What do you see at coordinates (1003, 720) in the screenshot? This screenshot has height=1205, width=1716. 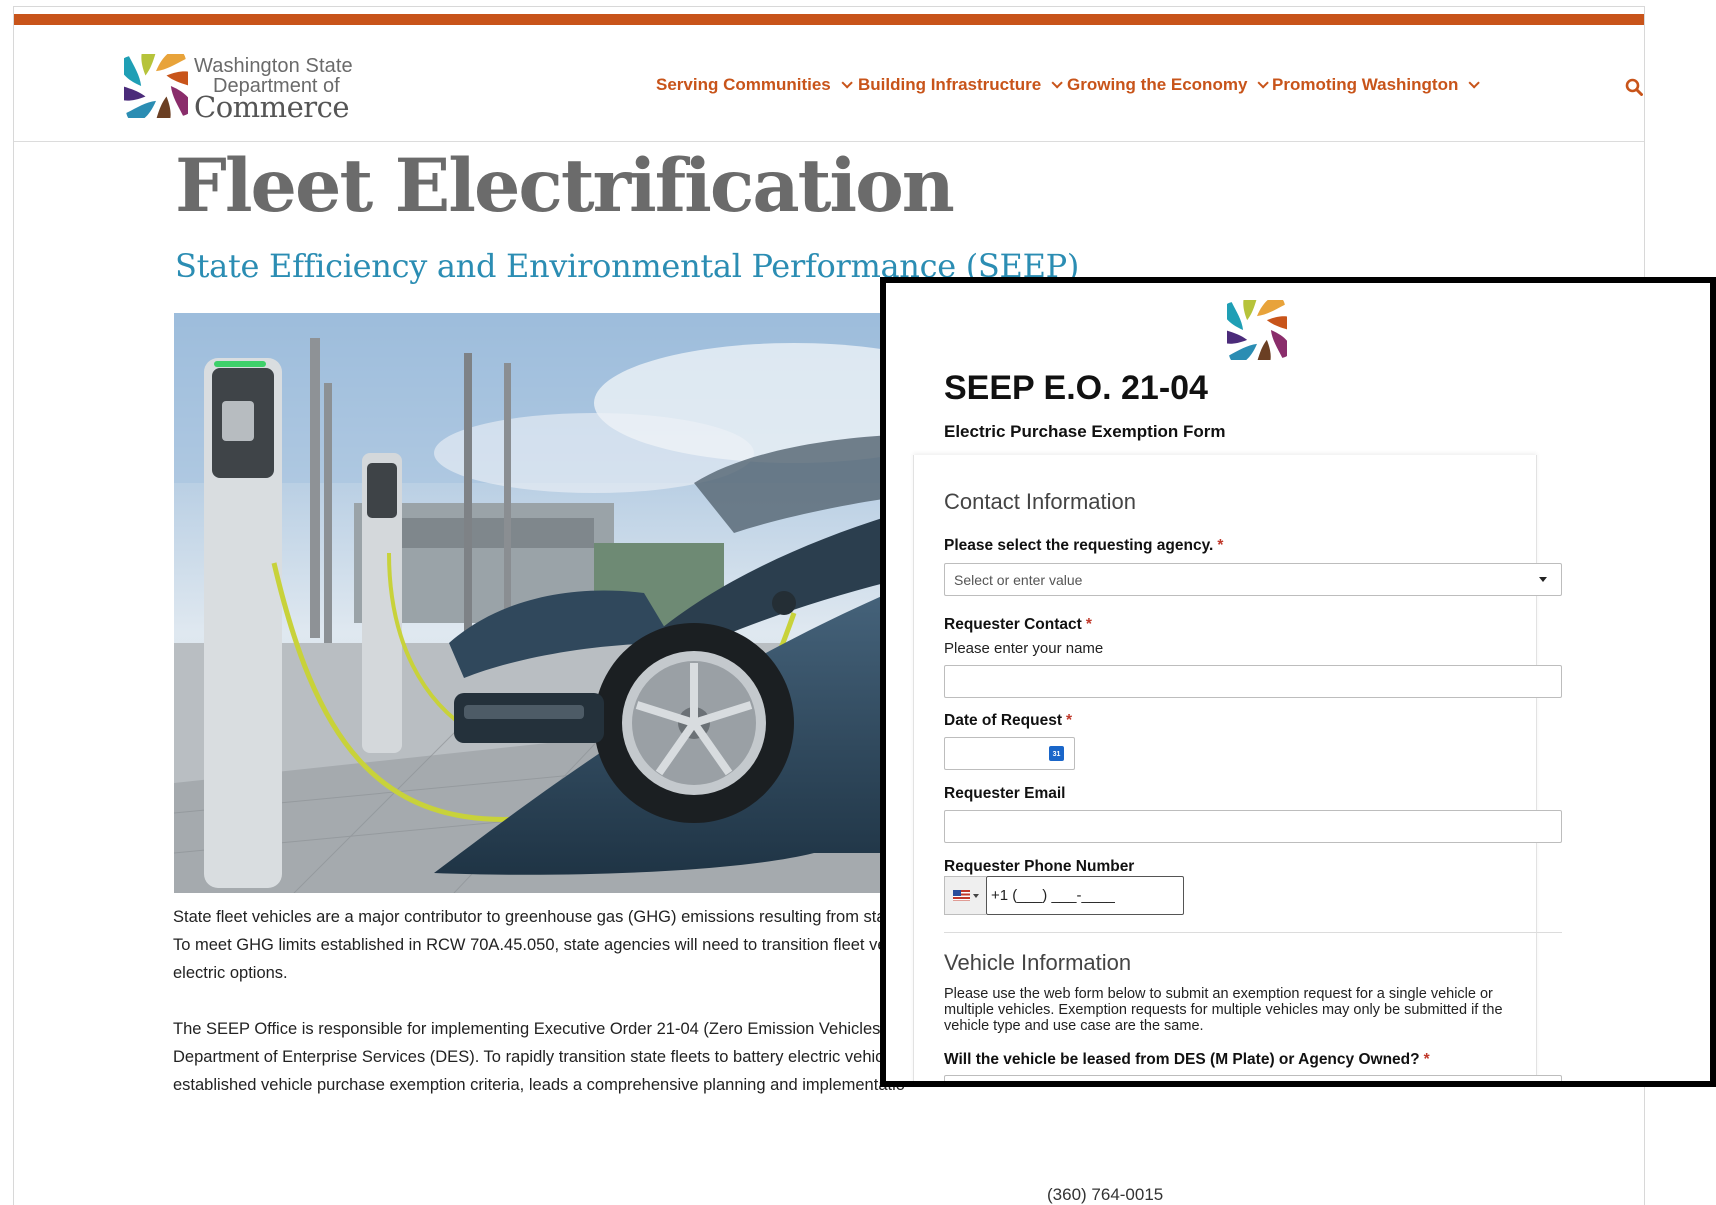 I see `date-label-text: Date of Request` at bounding box center [1003, 720].